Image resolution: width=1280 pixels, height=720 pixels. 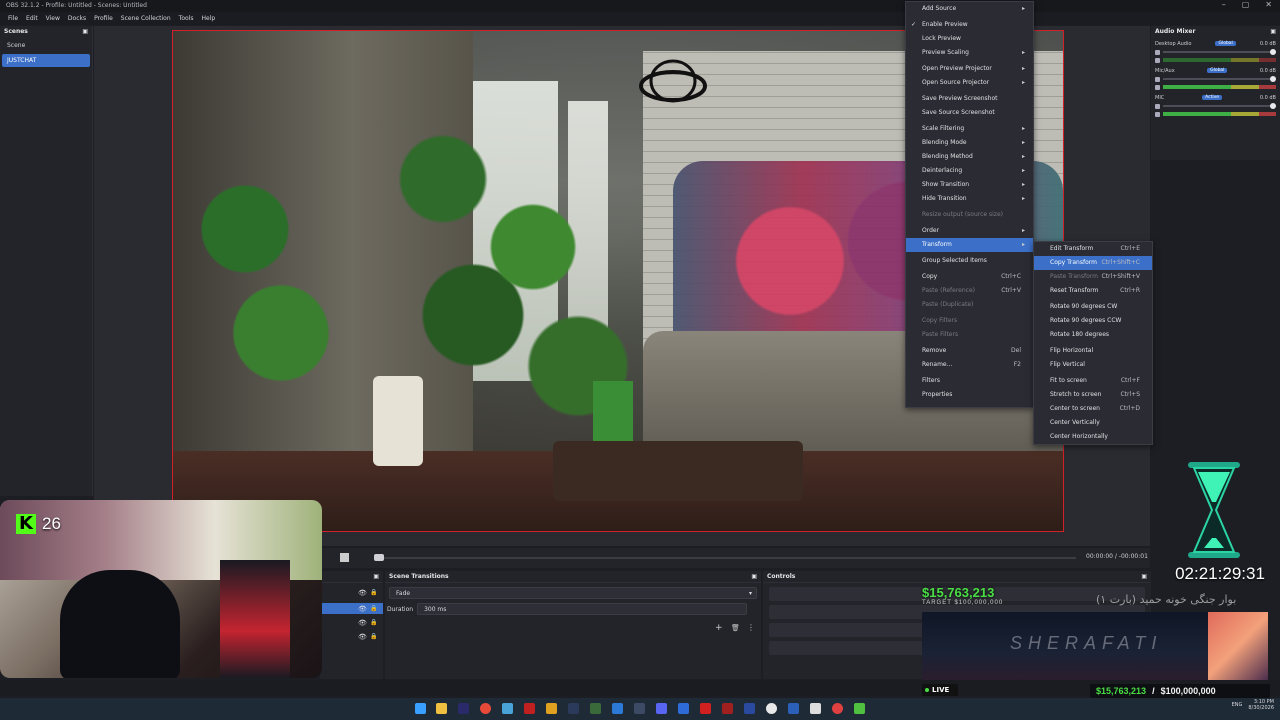 What do you see at coordinates (969, 245) in the screenshot?
I see `menu-item-transform: Transform ▸` at bounding box center [969, 245].